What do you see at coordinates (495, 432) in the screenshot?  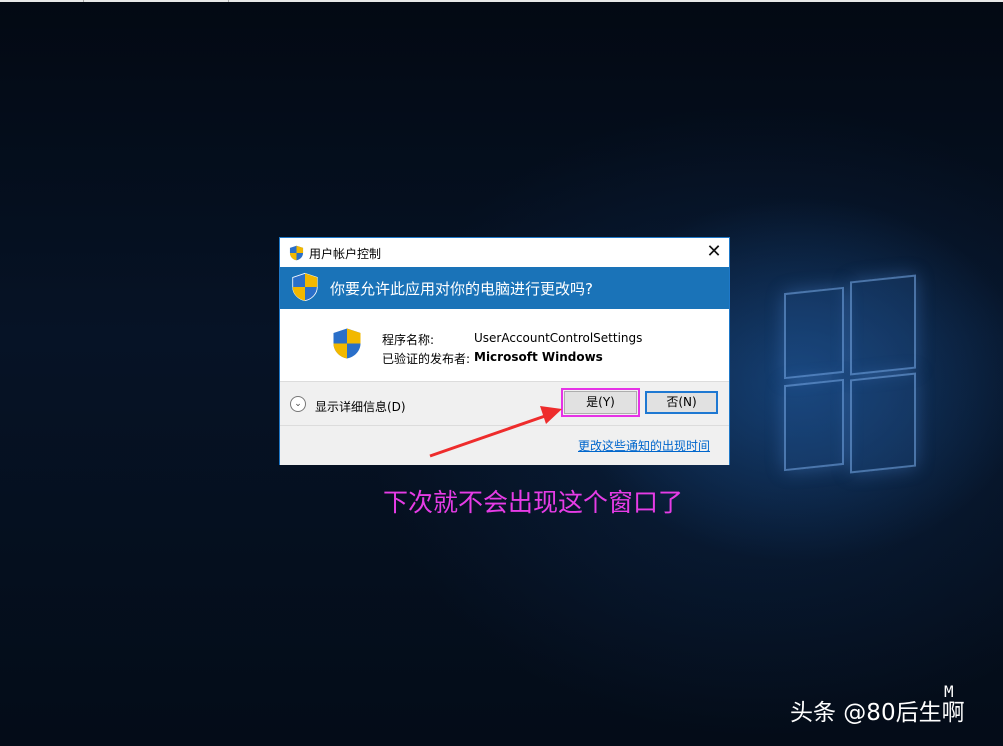 I see `annotation-arrow` at bounding box center [495, 432].